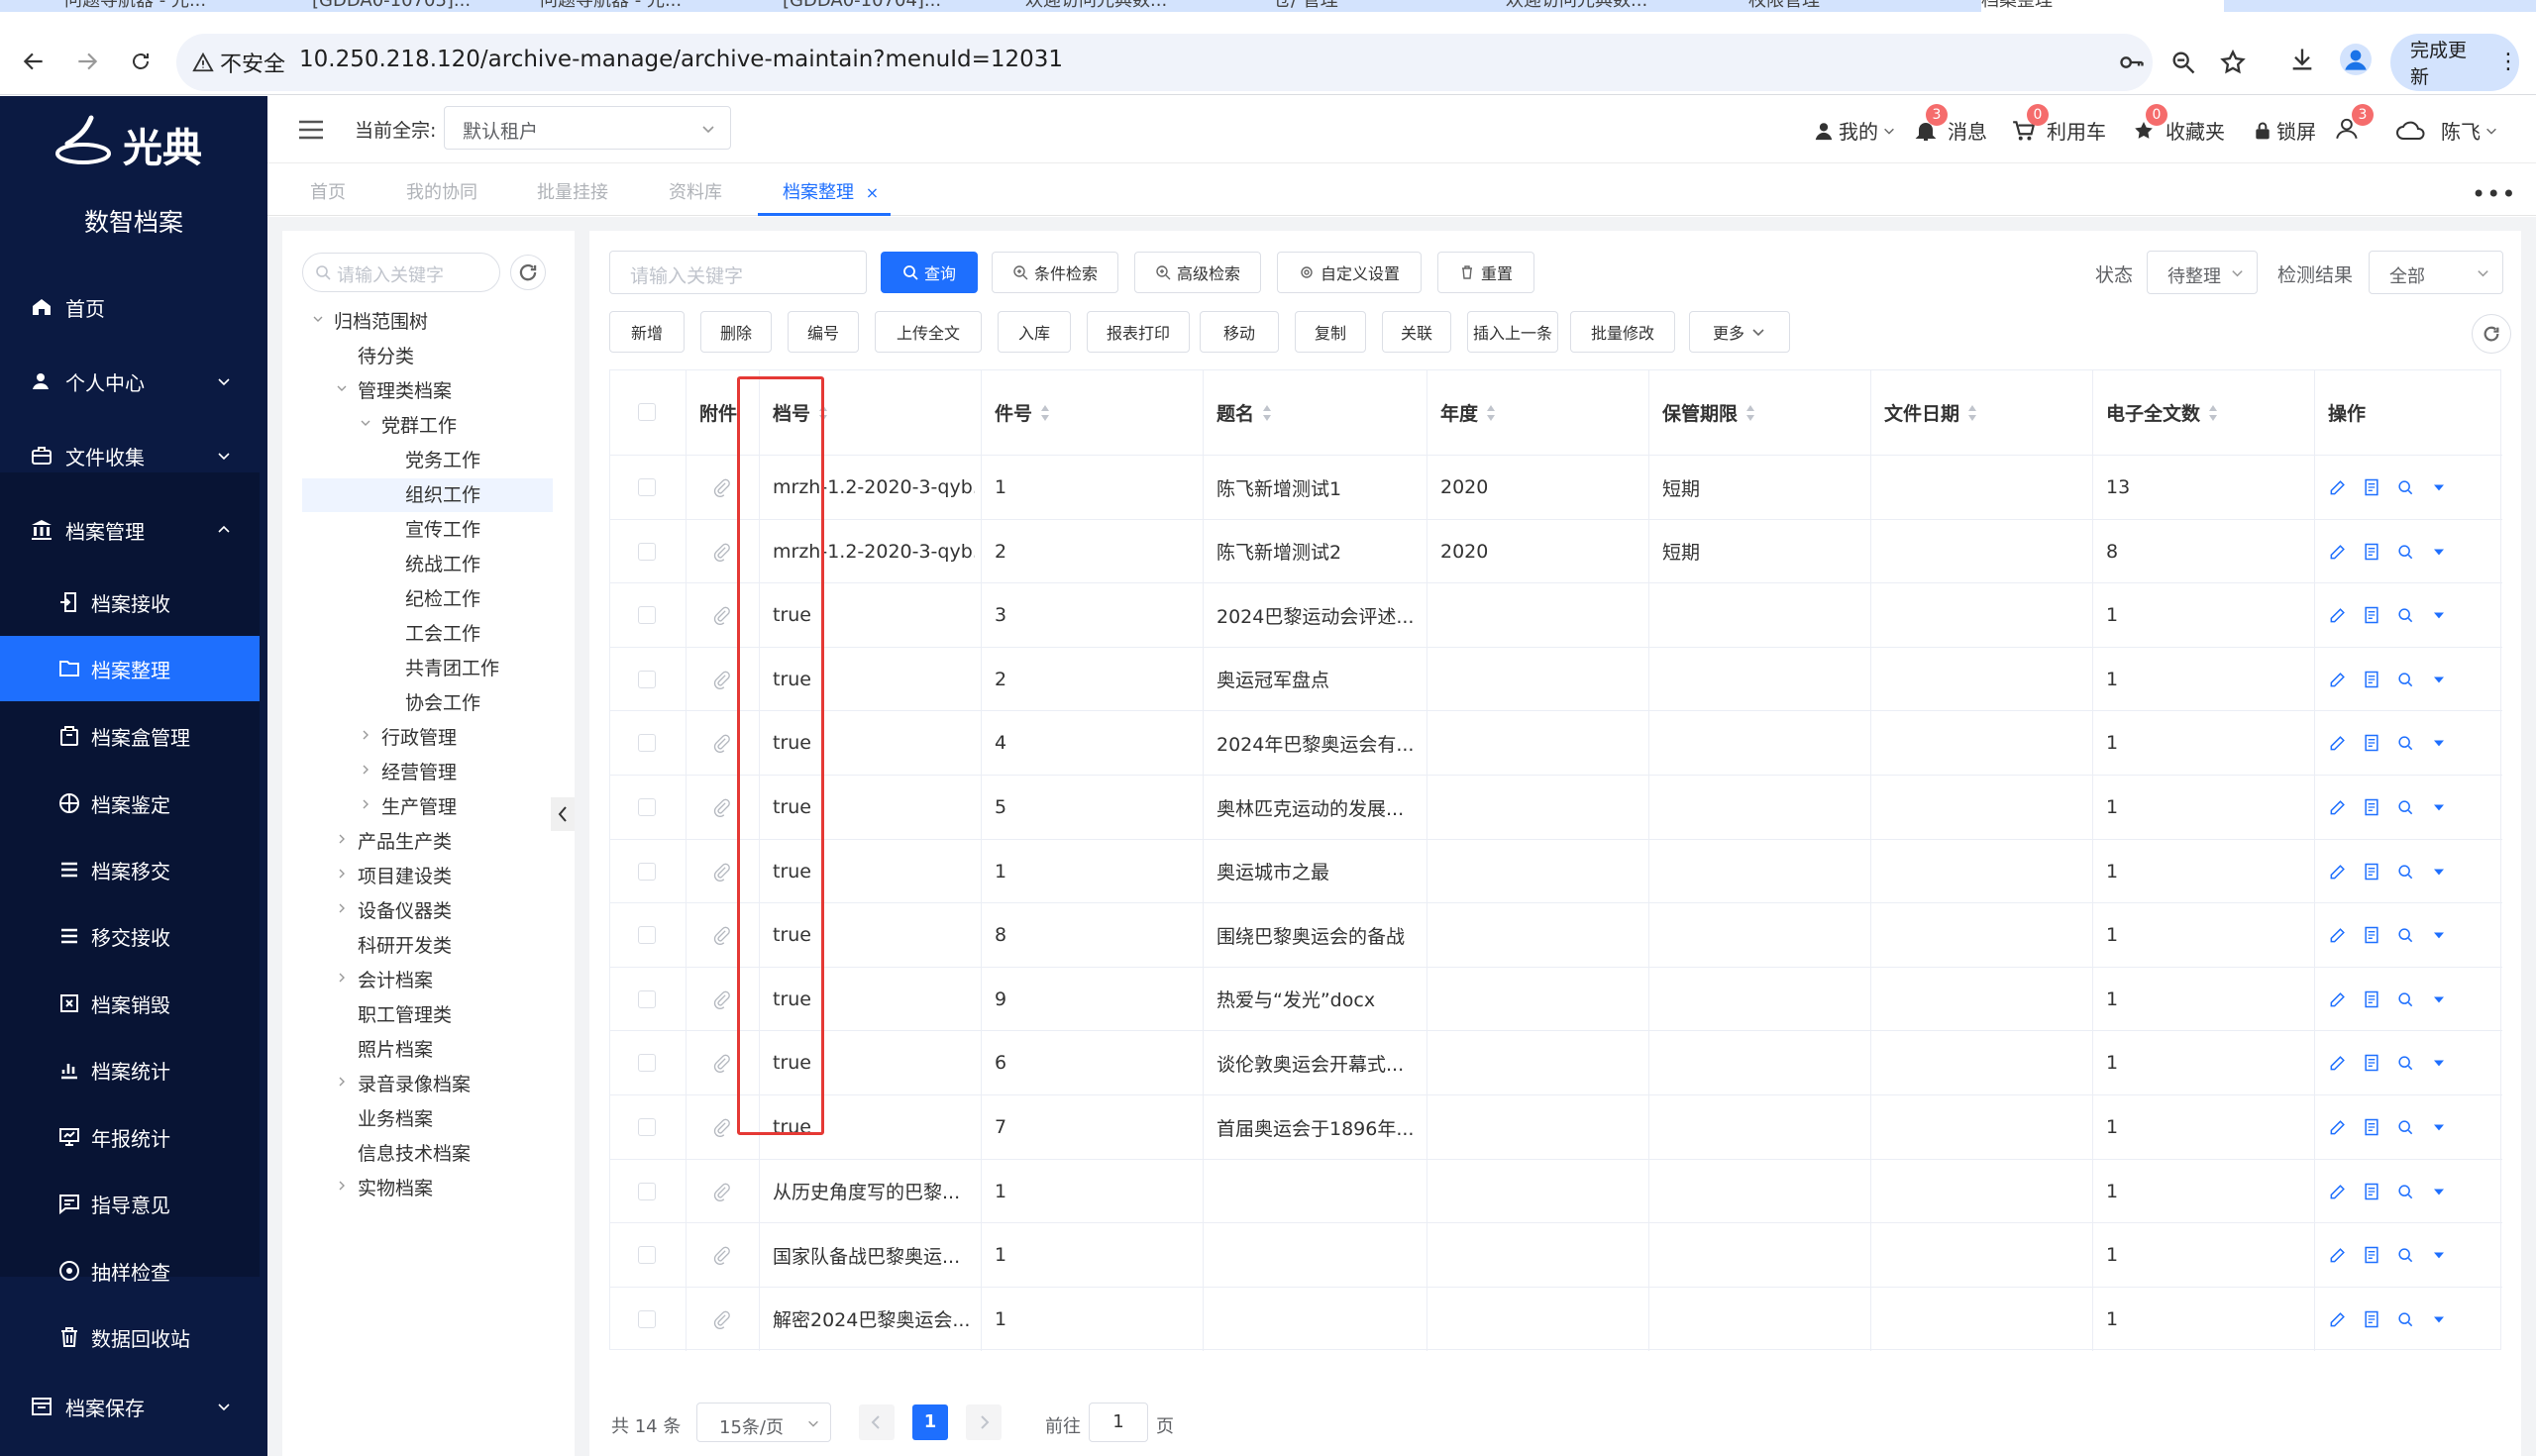  I want to click on column-header: 年度, so click(1468, 412).